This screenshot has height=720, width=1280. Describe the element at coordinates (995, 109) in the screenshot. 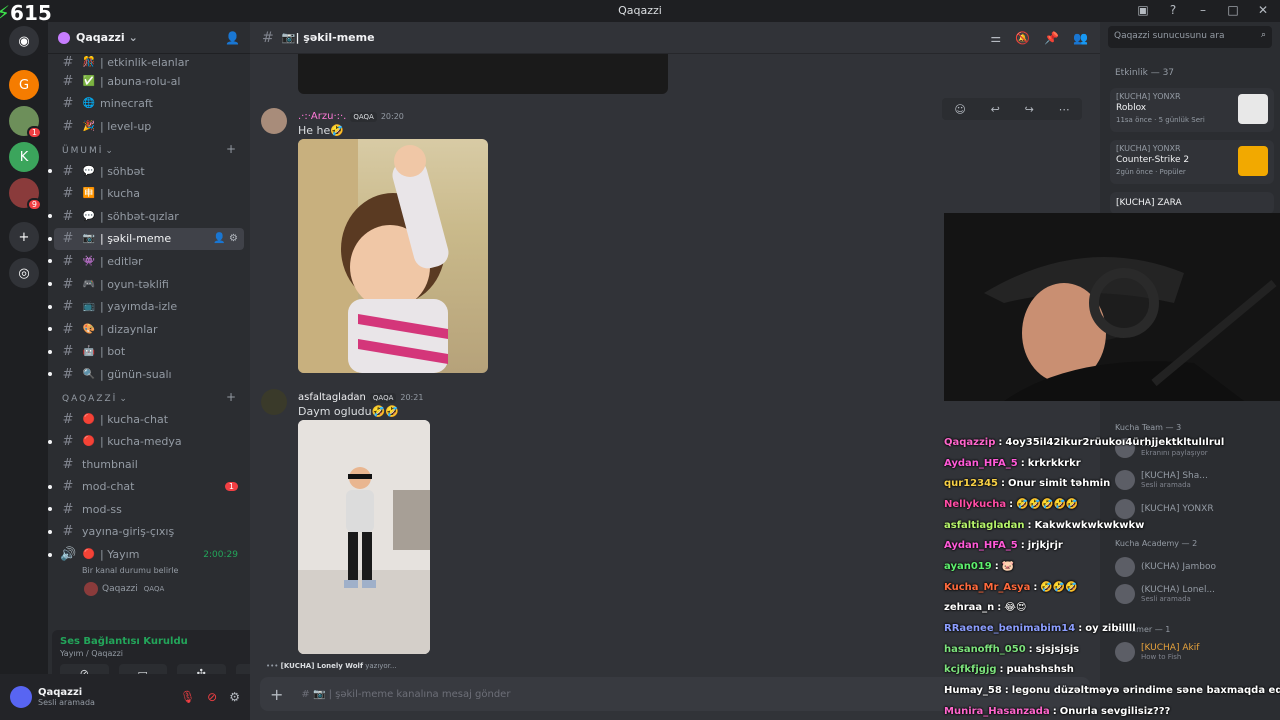

I see `reply-icon: ↩` at that location.